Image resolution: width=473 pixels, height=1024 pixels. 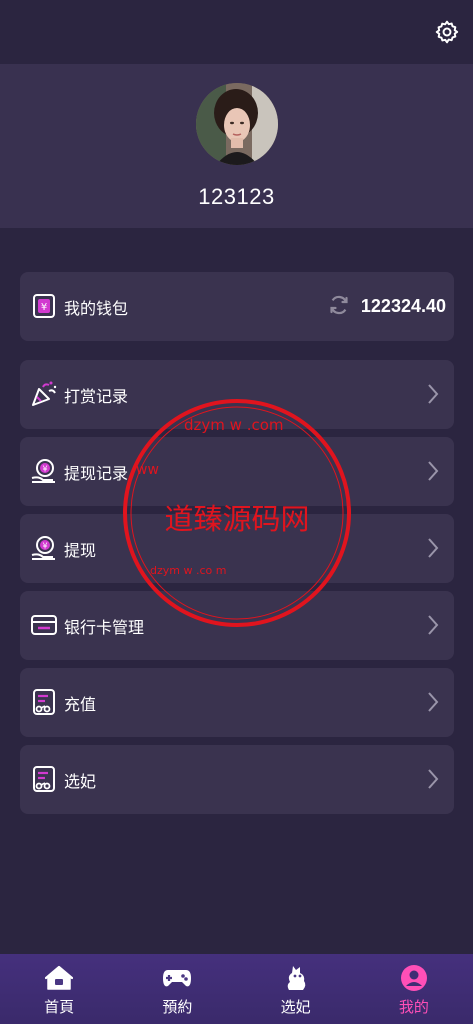 What do you see at coordinates (237, 779) in the screenshot?
I see `menu-item-select: 选妃` at bounding box center [237, 779].